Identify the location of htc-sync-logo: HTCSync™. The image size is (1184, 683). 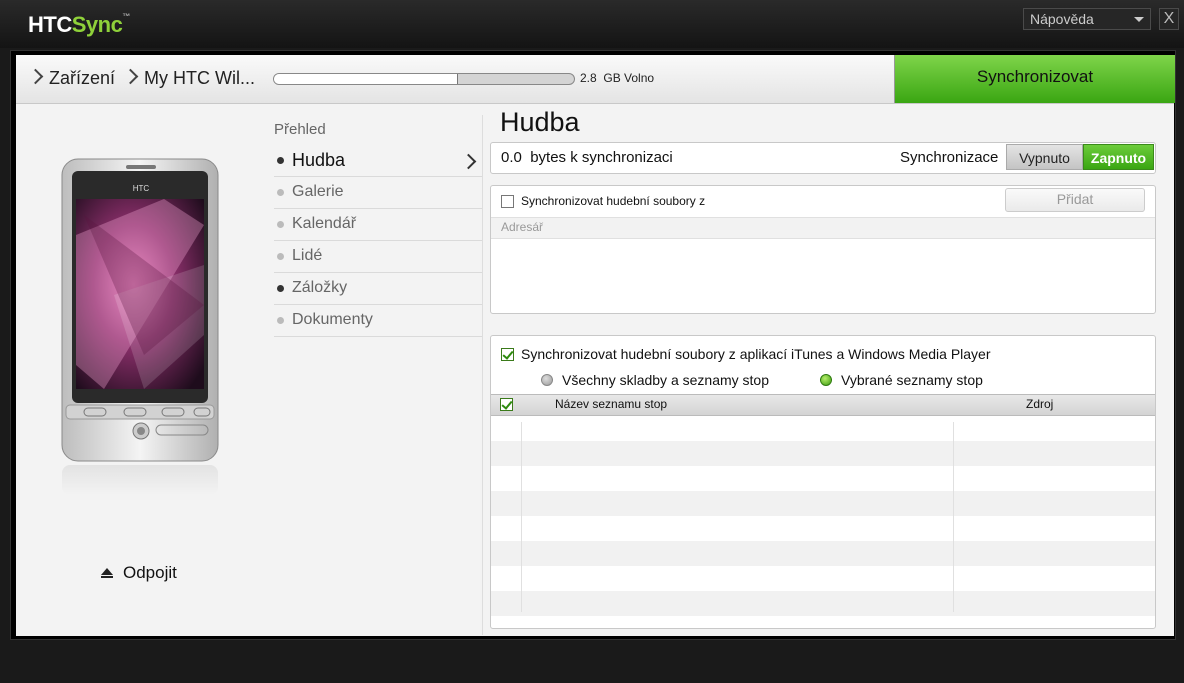
(79, 24).